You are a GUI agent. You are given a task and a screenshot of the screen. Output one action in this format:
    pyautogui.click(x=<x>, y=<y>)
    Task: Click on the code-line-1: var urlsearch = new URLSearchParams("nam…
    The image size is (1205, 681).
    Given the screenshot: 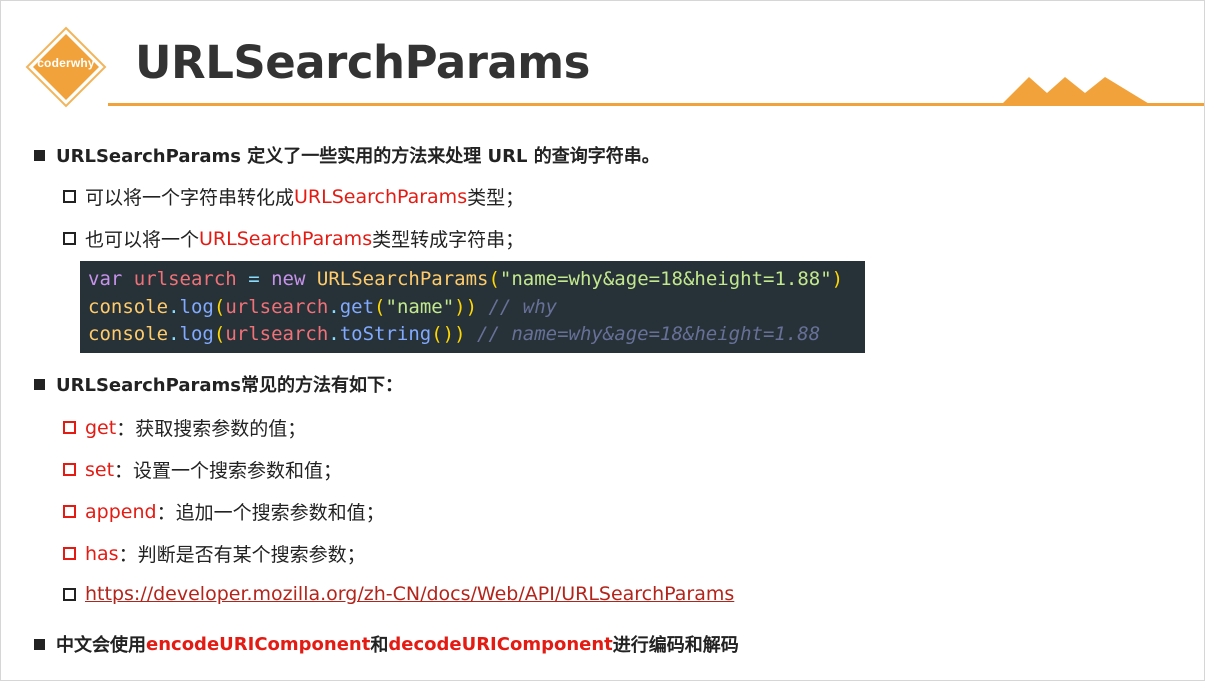 What is the action you would take?
    pyautogui.click(x=466, y=279)
    